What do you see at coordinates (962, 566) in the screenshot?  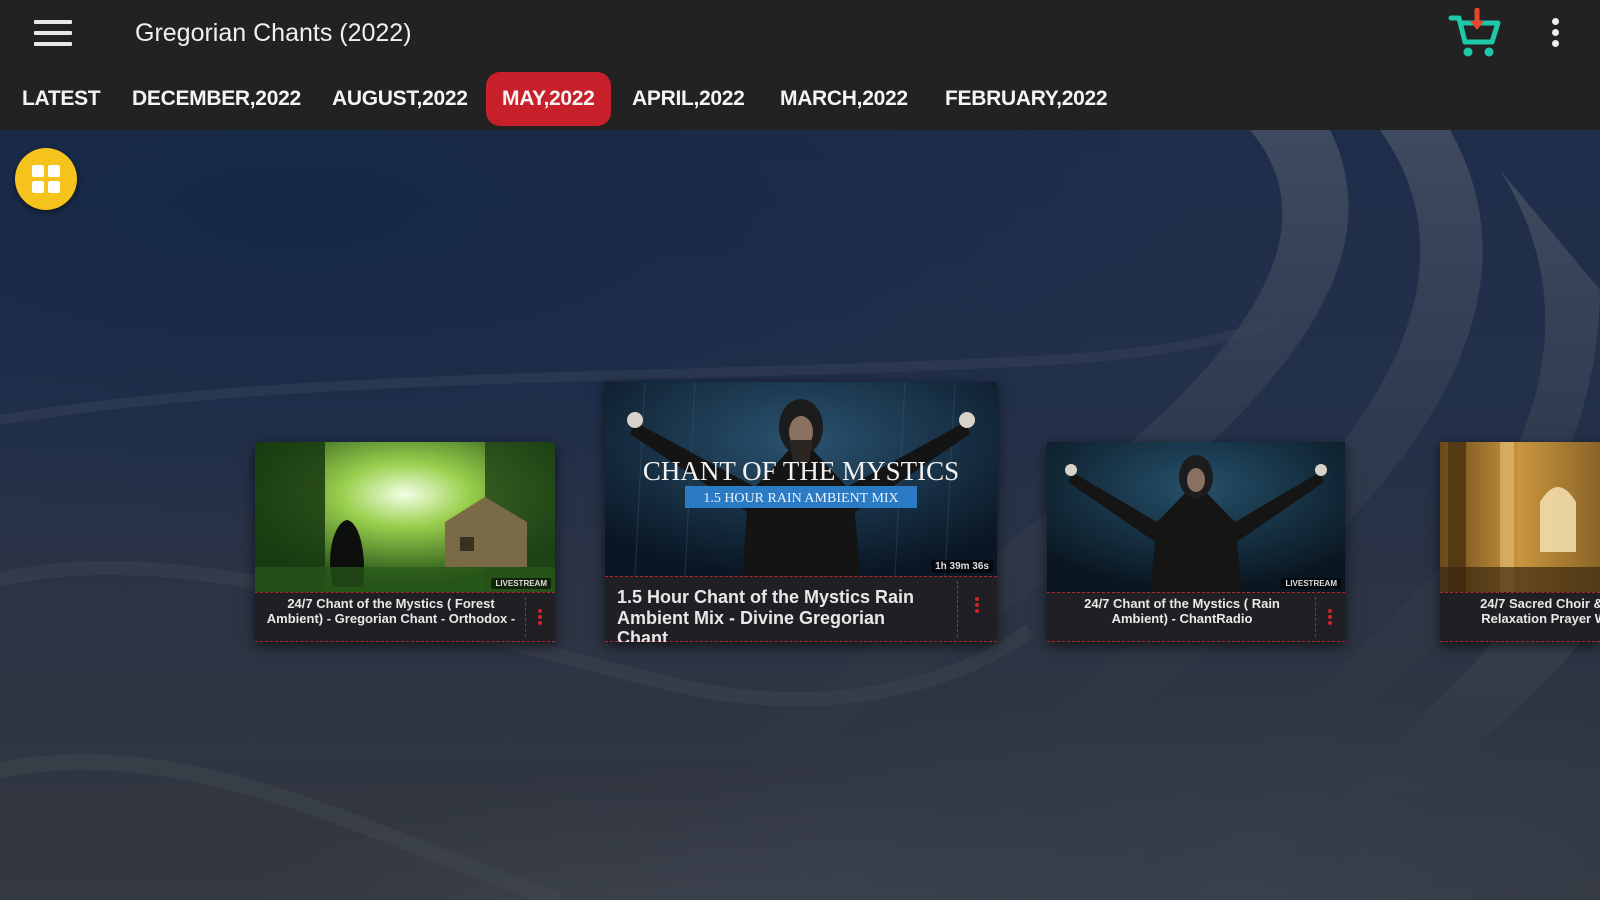 I see `duration-badge: 1h 39m 36s` at bounding box center [962, 566].